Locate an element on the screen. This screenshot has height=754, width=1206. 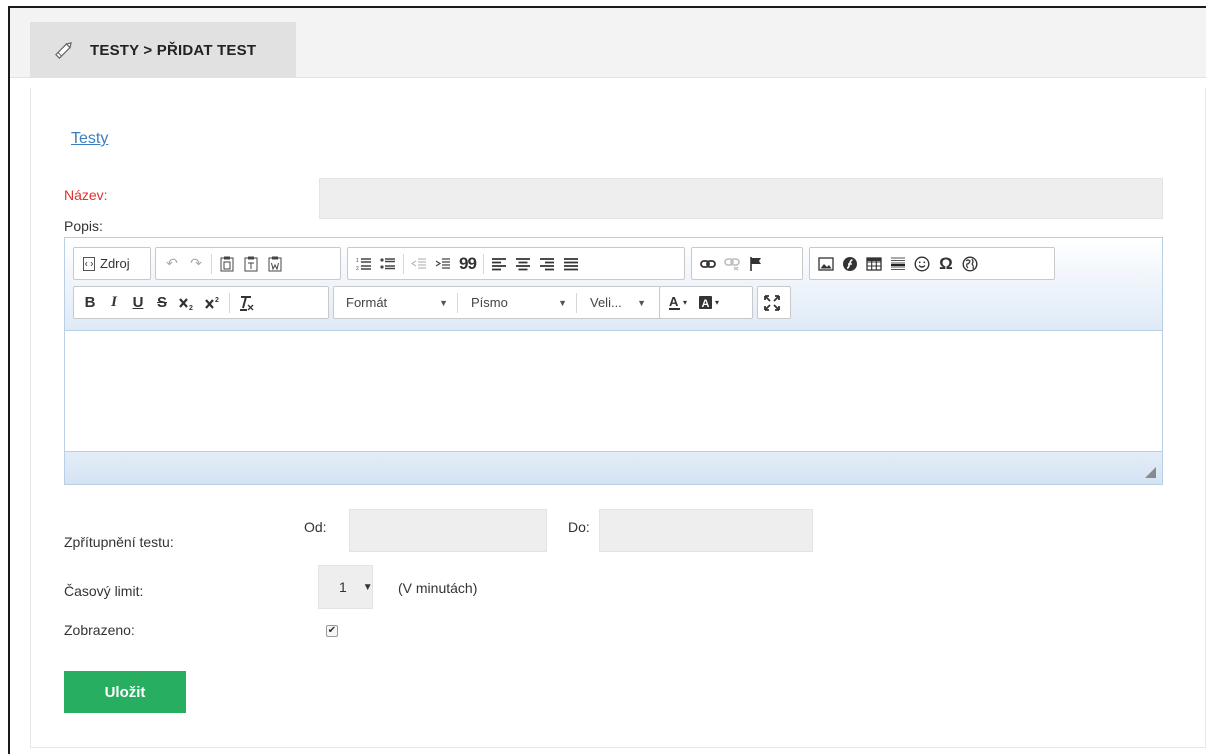
paste-icon is located at coordinates (227, 263).